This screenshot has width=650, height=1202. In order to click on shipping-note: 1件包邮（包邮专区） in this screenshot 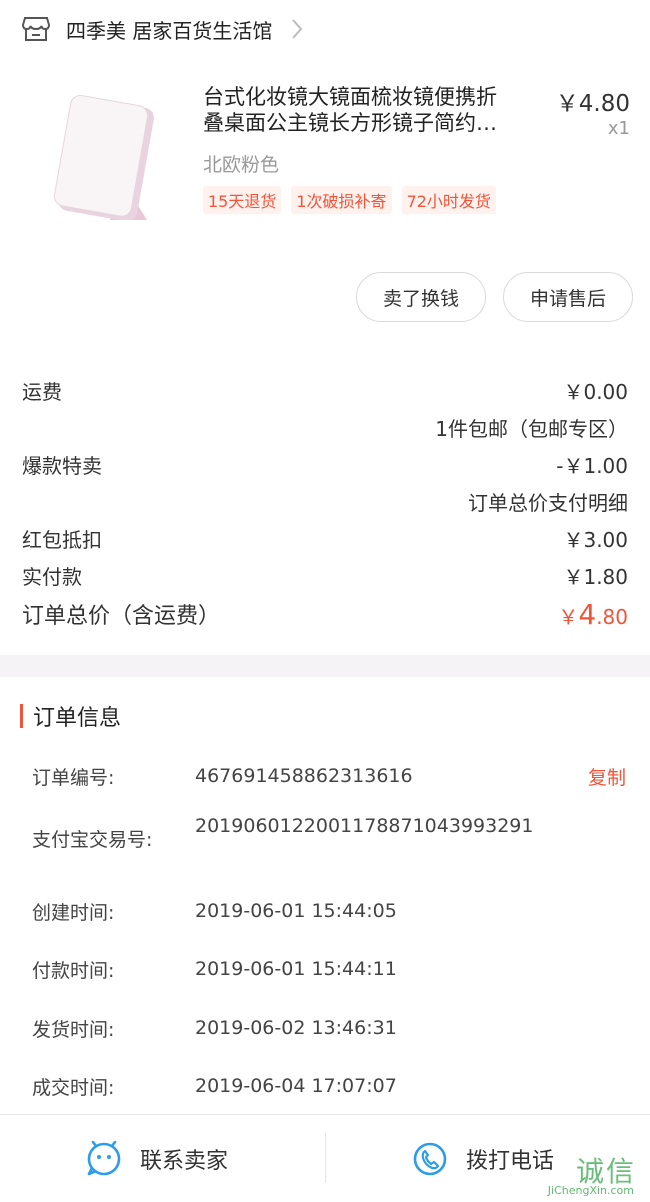, I will do `click(531, 429)`.